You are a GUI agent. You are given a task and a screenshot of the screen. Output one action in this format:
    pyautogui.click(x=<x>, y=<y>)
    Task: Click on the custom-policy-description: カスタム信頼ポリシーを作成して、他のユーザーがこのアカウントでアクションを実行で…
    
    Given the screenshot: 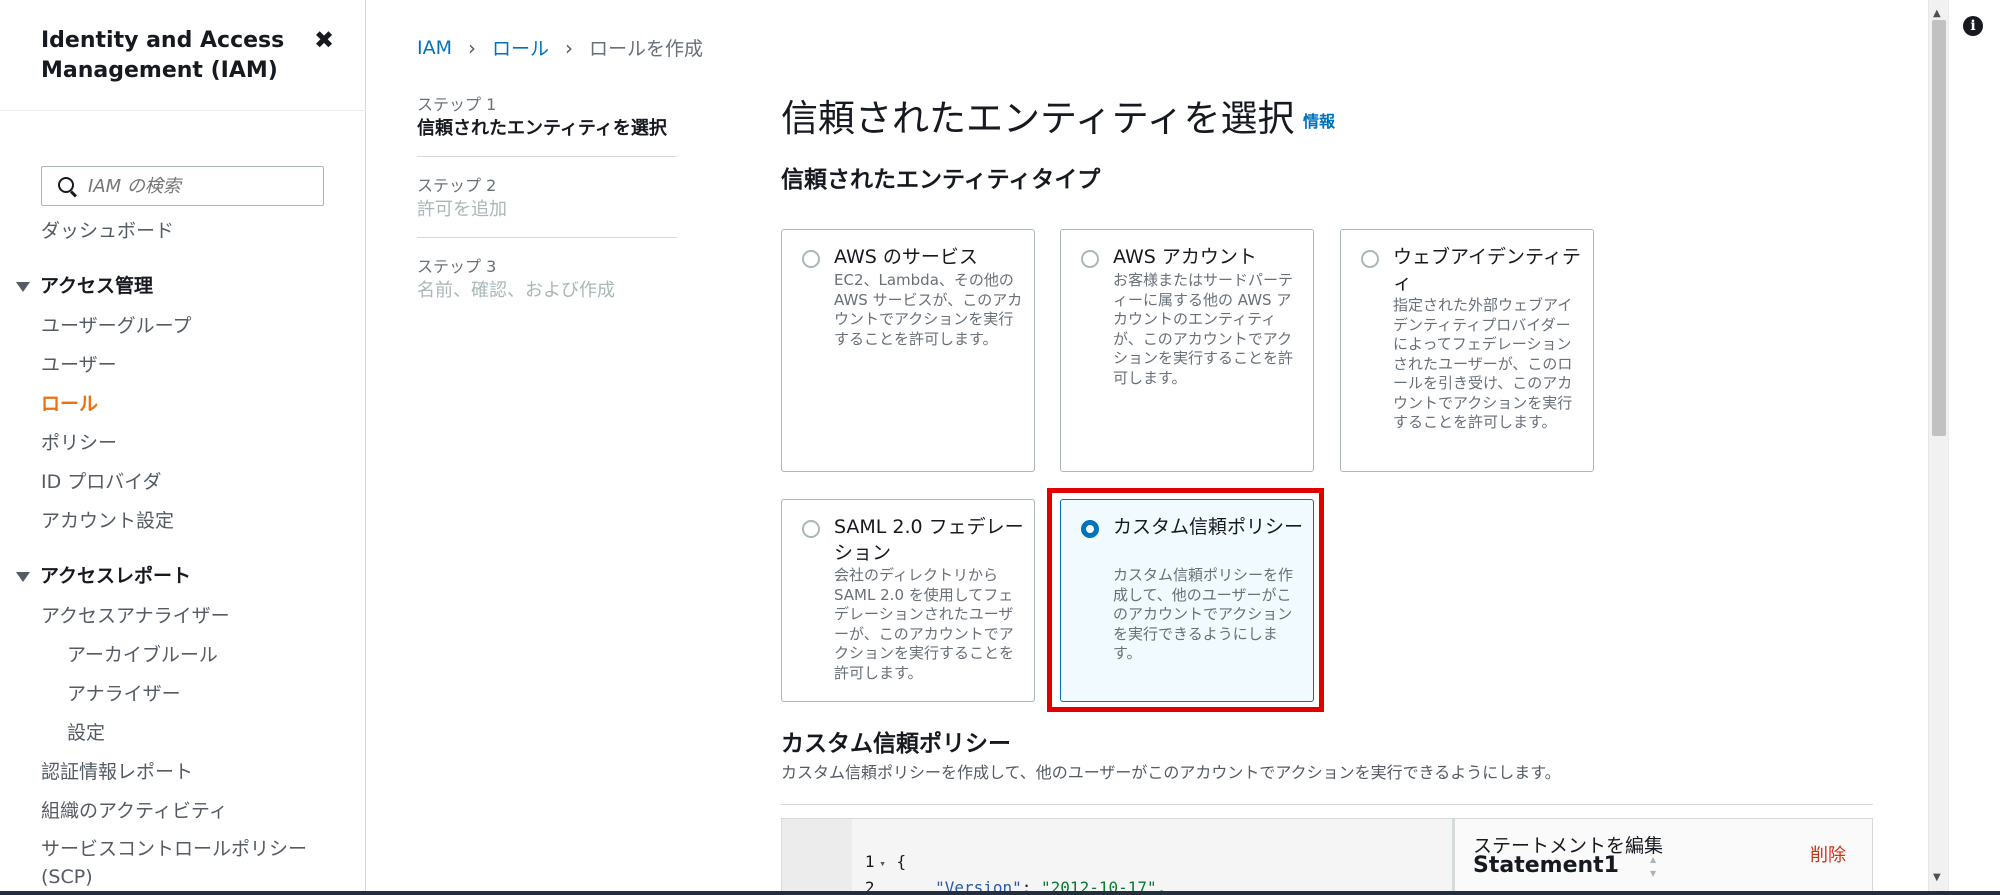 What is the action you would take?
    pyautogui.click(x=1171, y=772)
    